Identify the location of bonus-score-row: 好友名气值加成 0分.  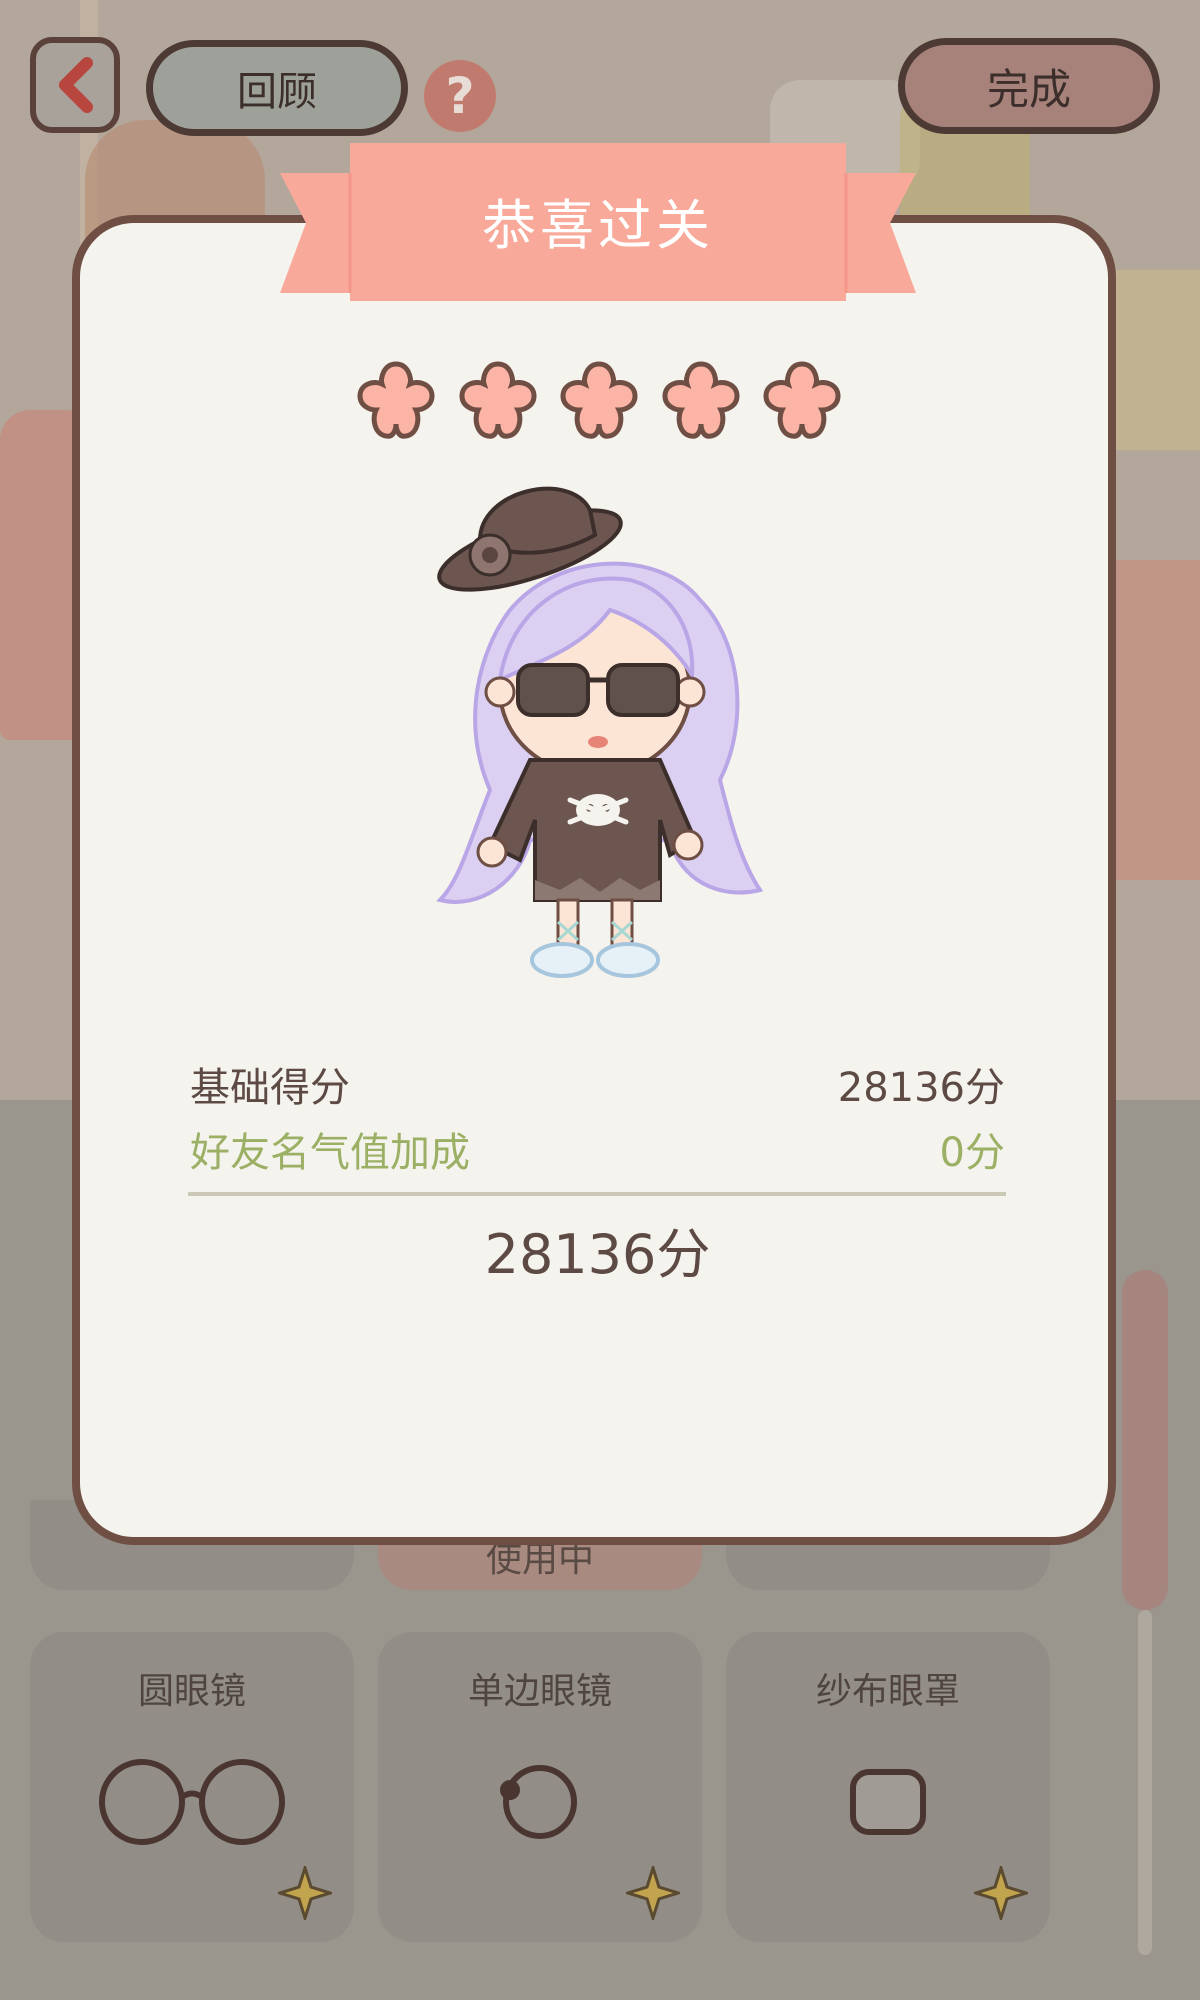
(597, 1150).